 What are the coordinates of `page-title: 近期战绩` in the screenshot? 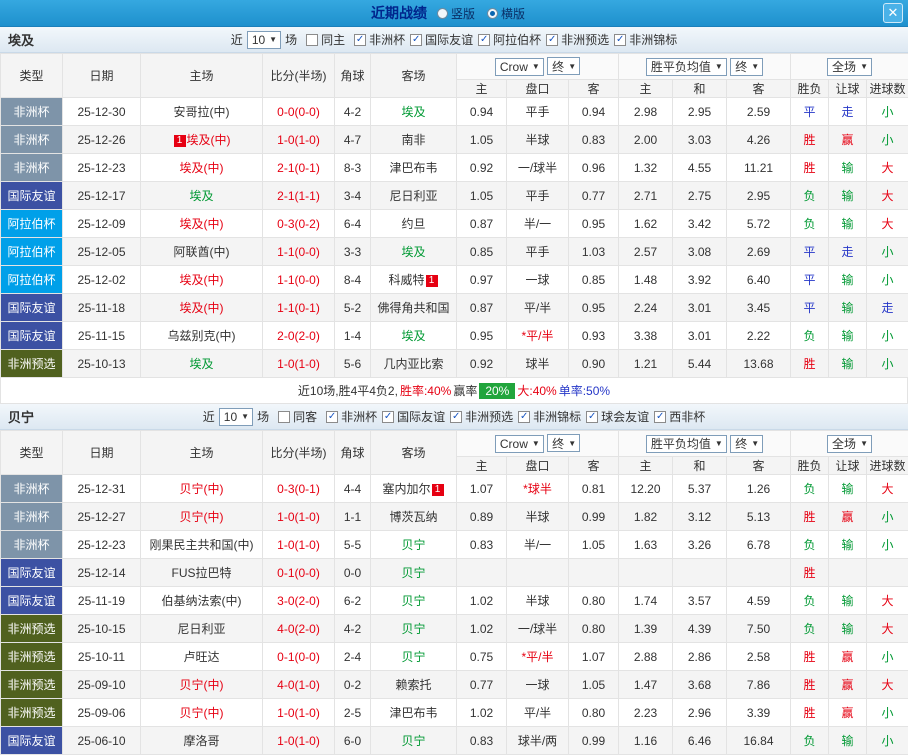 It's located at (399, 13).